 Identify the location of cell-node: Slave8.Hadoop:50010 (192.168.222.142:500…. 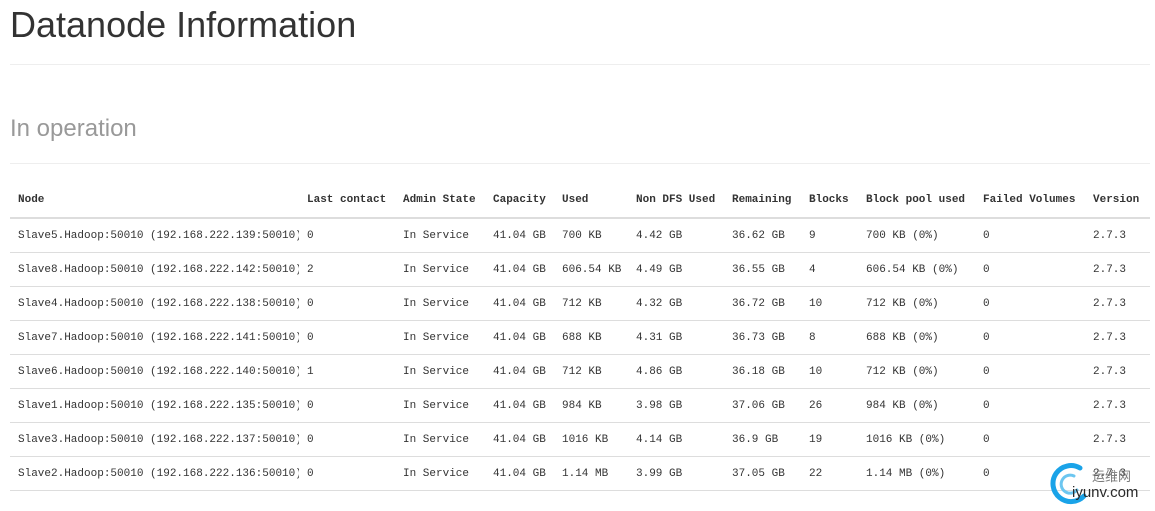
(154, 269).